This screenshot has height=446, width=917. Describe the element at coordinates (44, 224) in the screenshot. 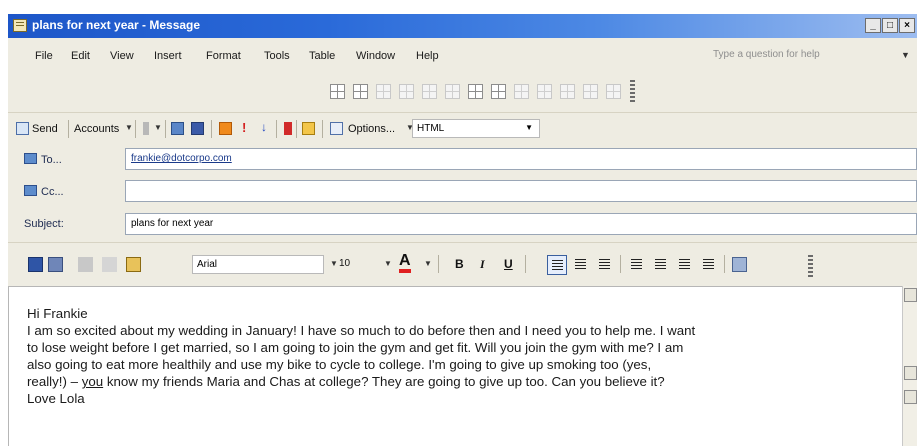

I see `subject-label: Subject:` at that location.